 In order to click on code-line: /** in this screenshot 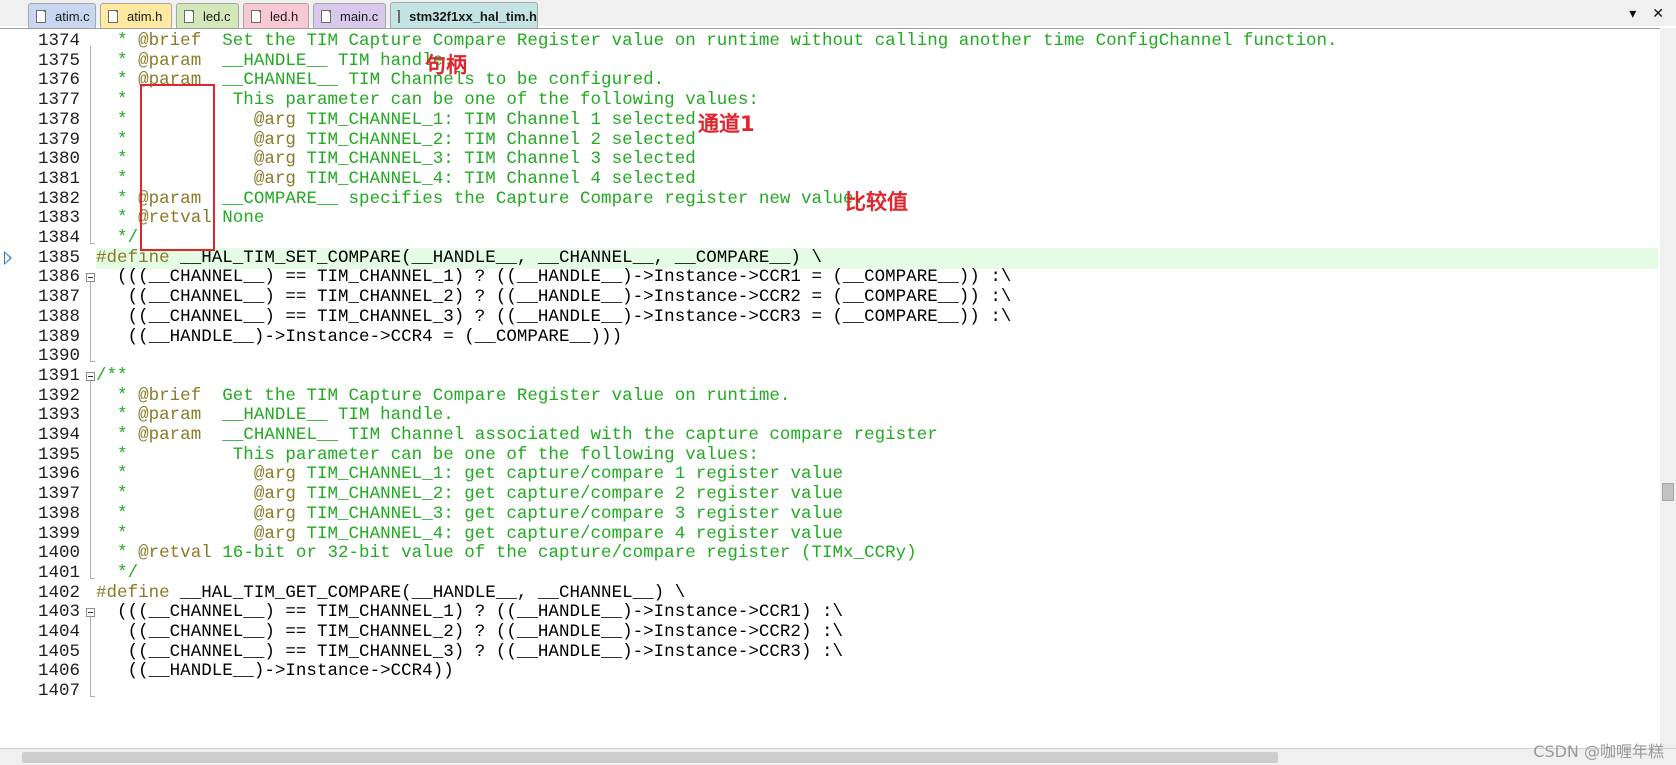, I will do `click(112, 376)`.